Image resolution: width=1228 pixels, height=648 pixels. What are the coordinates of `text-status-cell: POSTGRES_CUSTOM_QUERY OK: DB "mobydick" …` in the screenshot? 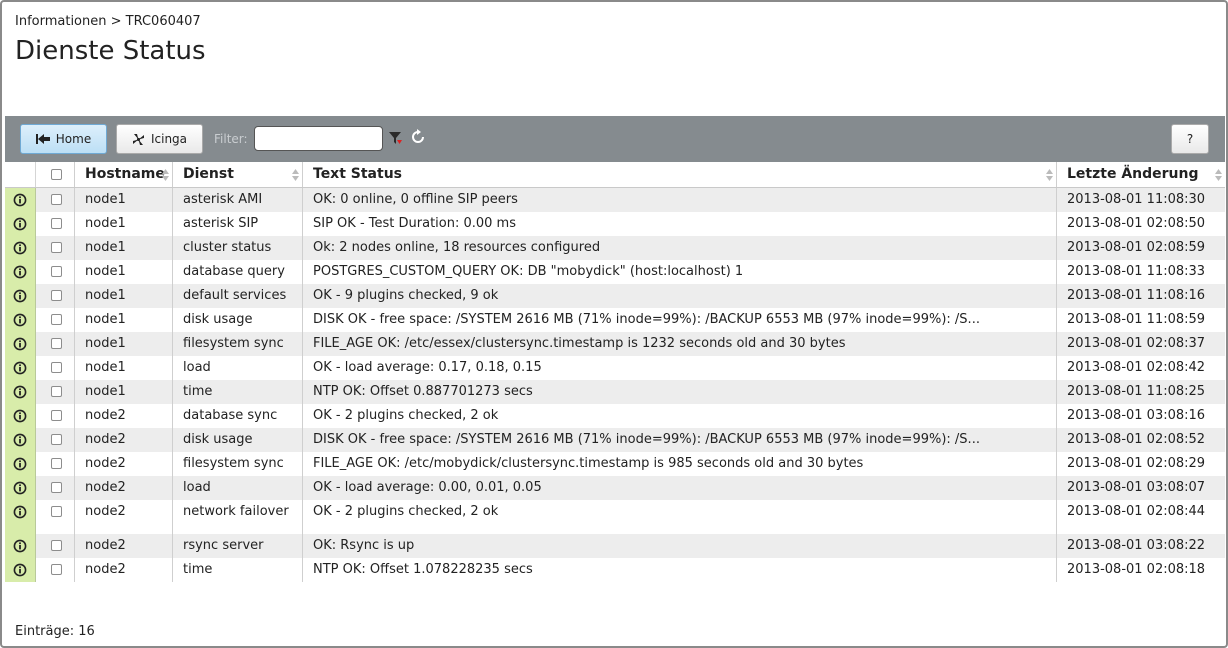 It's located at (680, 272).